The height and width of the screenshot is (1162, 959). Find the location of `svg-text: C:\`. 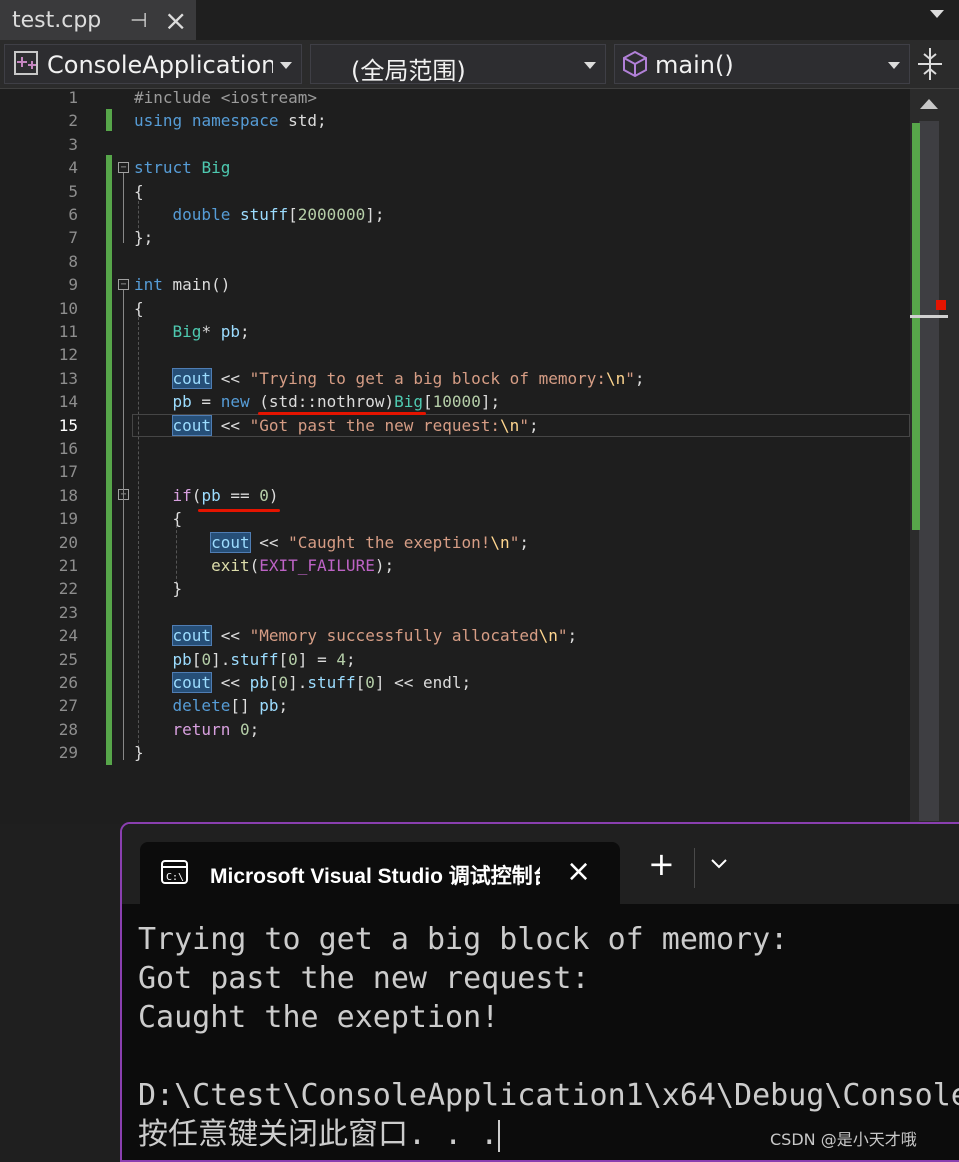

svg-text: C:\ is located at coordinates (175, 877).